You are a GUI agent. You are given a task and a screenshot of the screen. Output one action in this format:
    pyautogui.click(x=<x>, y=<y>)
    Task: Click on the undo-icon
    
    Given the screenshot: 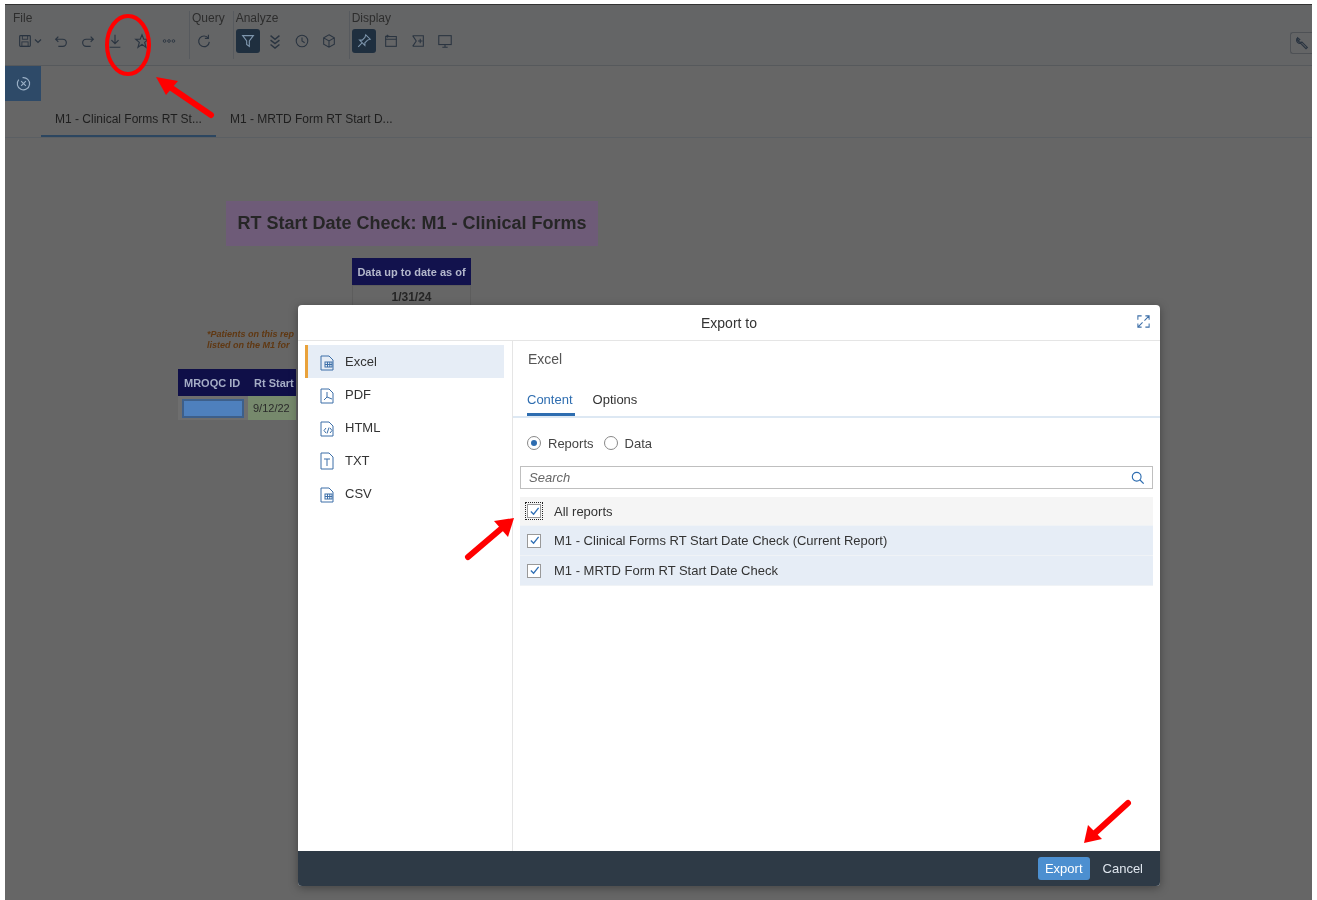 What is the action you would take?
    pyautogui.click(x=61, y=41)
    